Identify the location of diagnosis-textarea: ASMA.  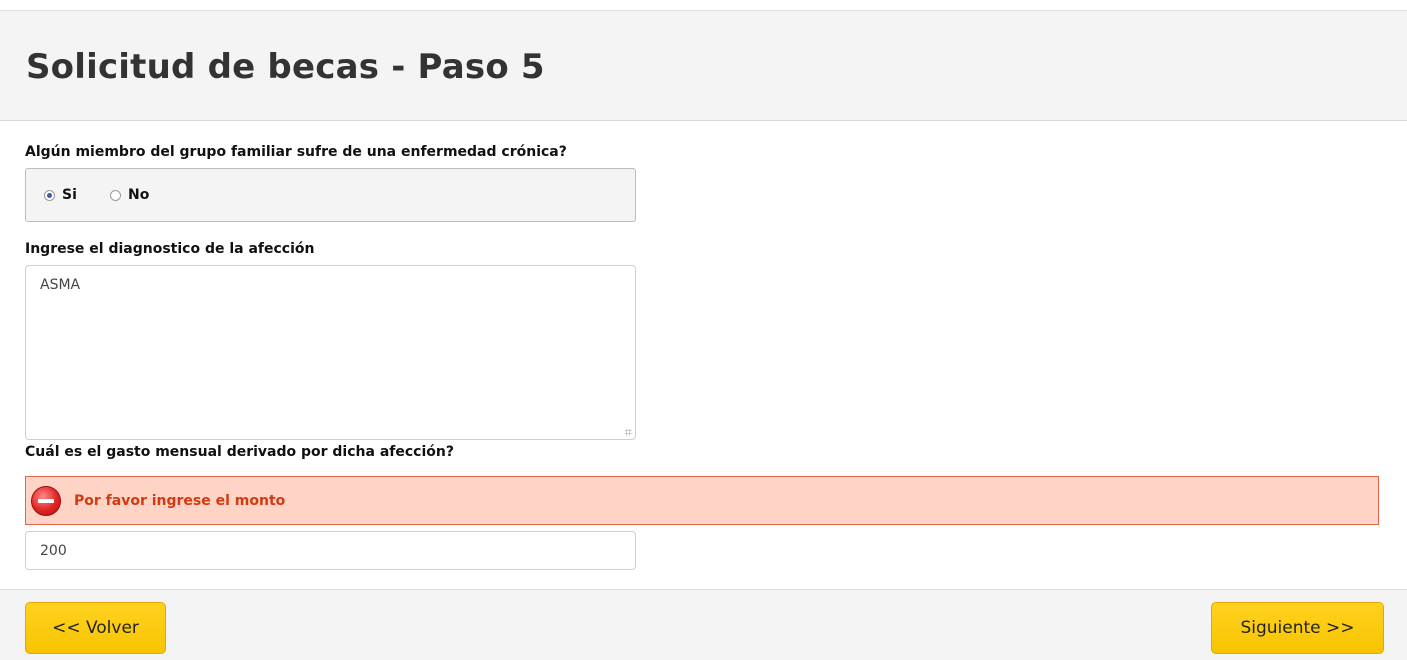
(330, 352).